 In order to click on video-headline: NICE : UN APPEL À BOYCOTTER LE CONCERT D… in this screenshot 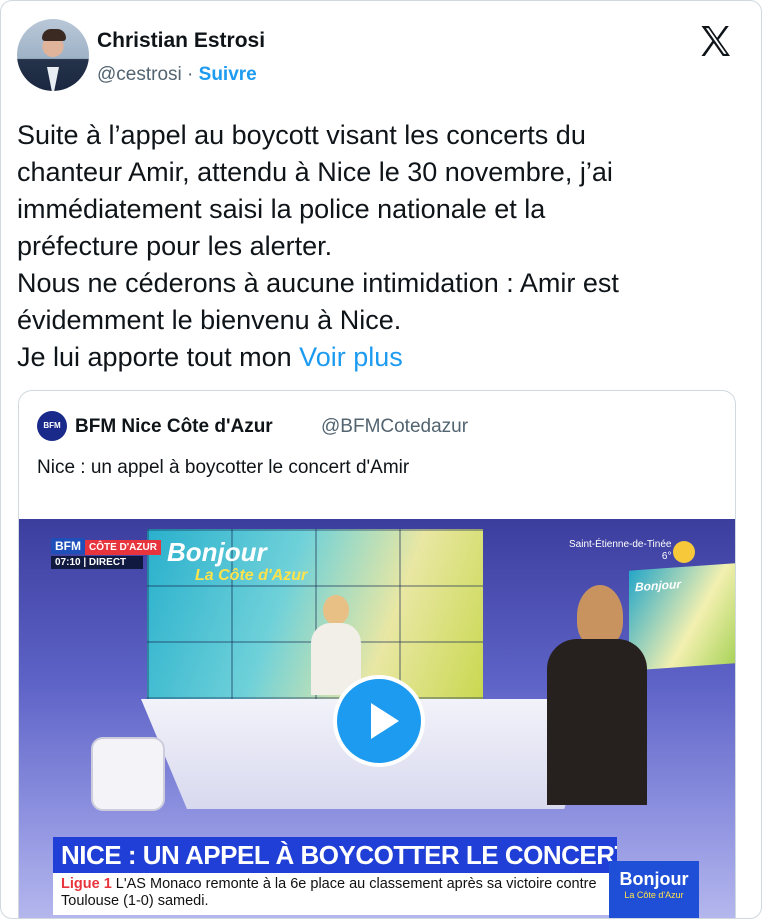, I will do `click(335, 855)`.